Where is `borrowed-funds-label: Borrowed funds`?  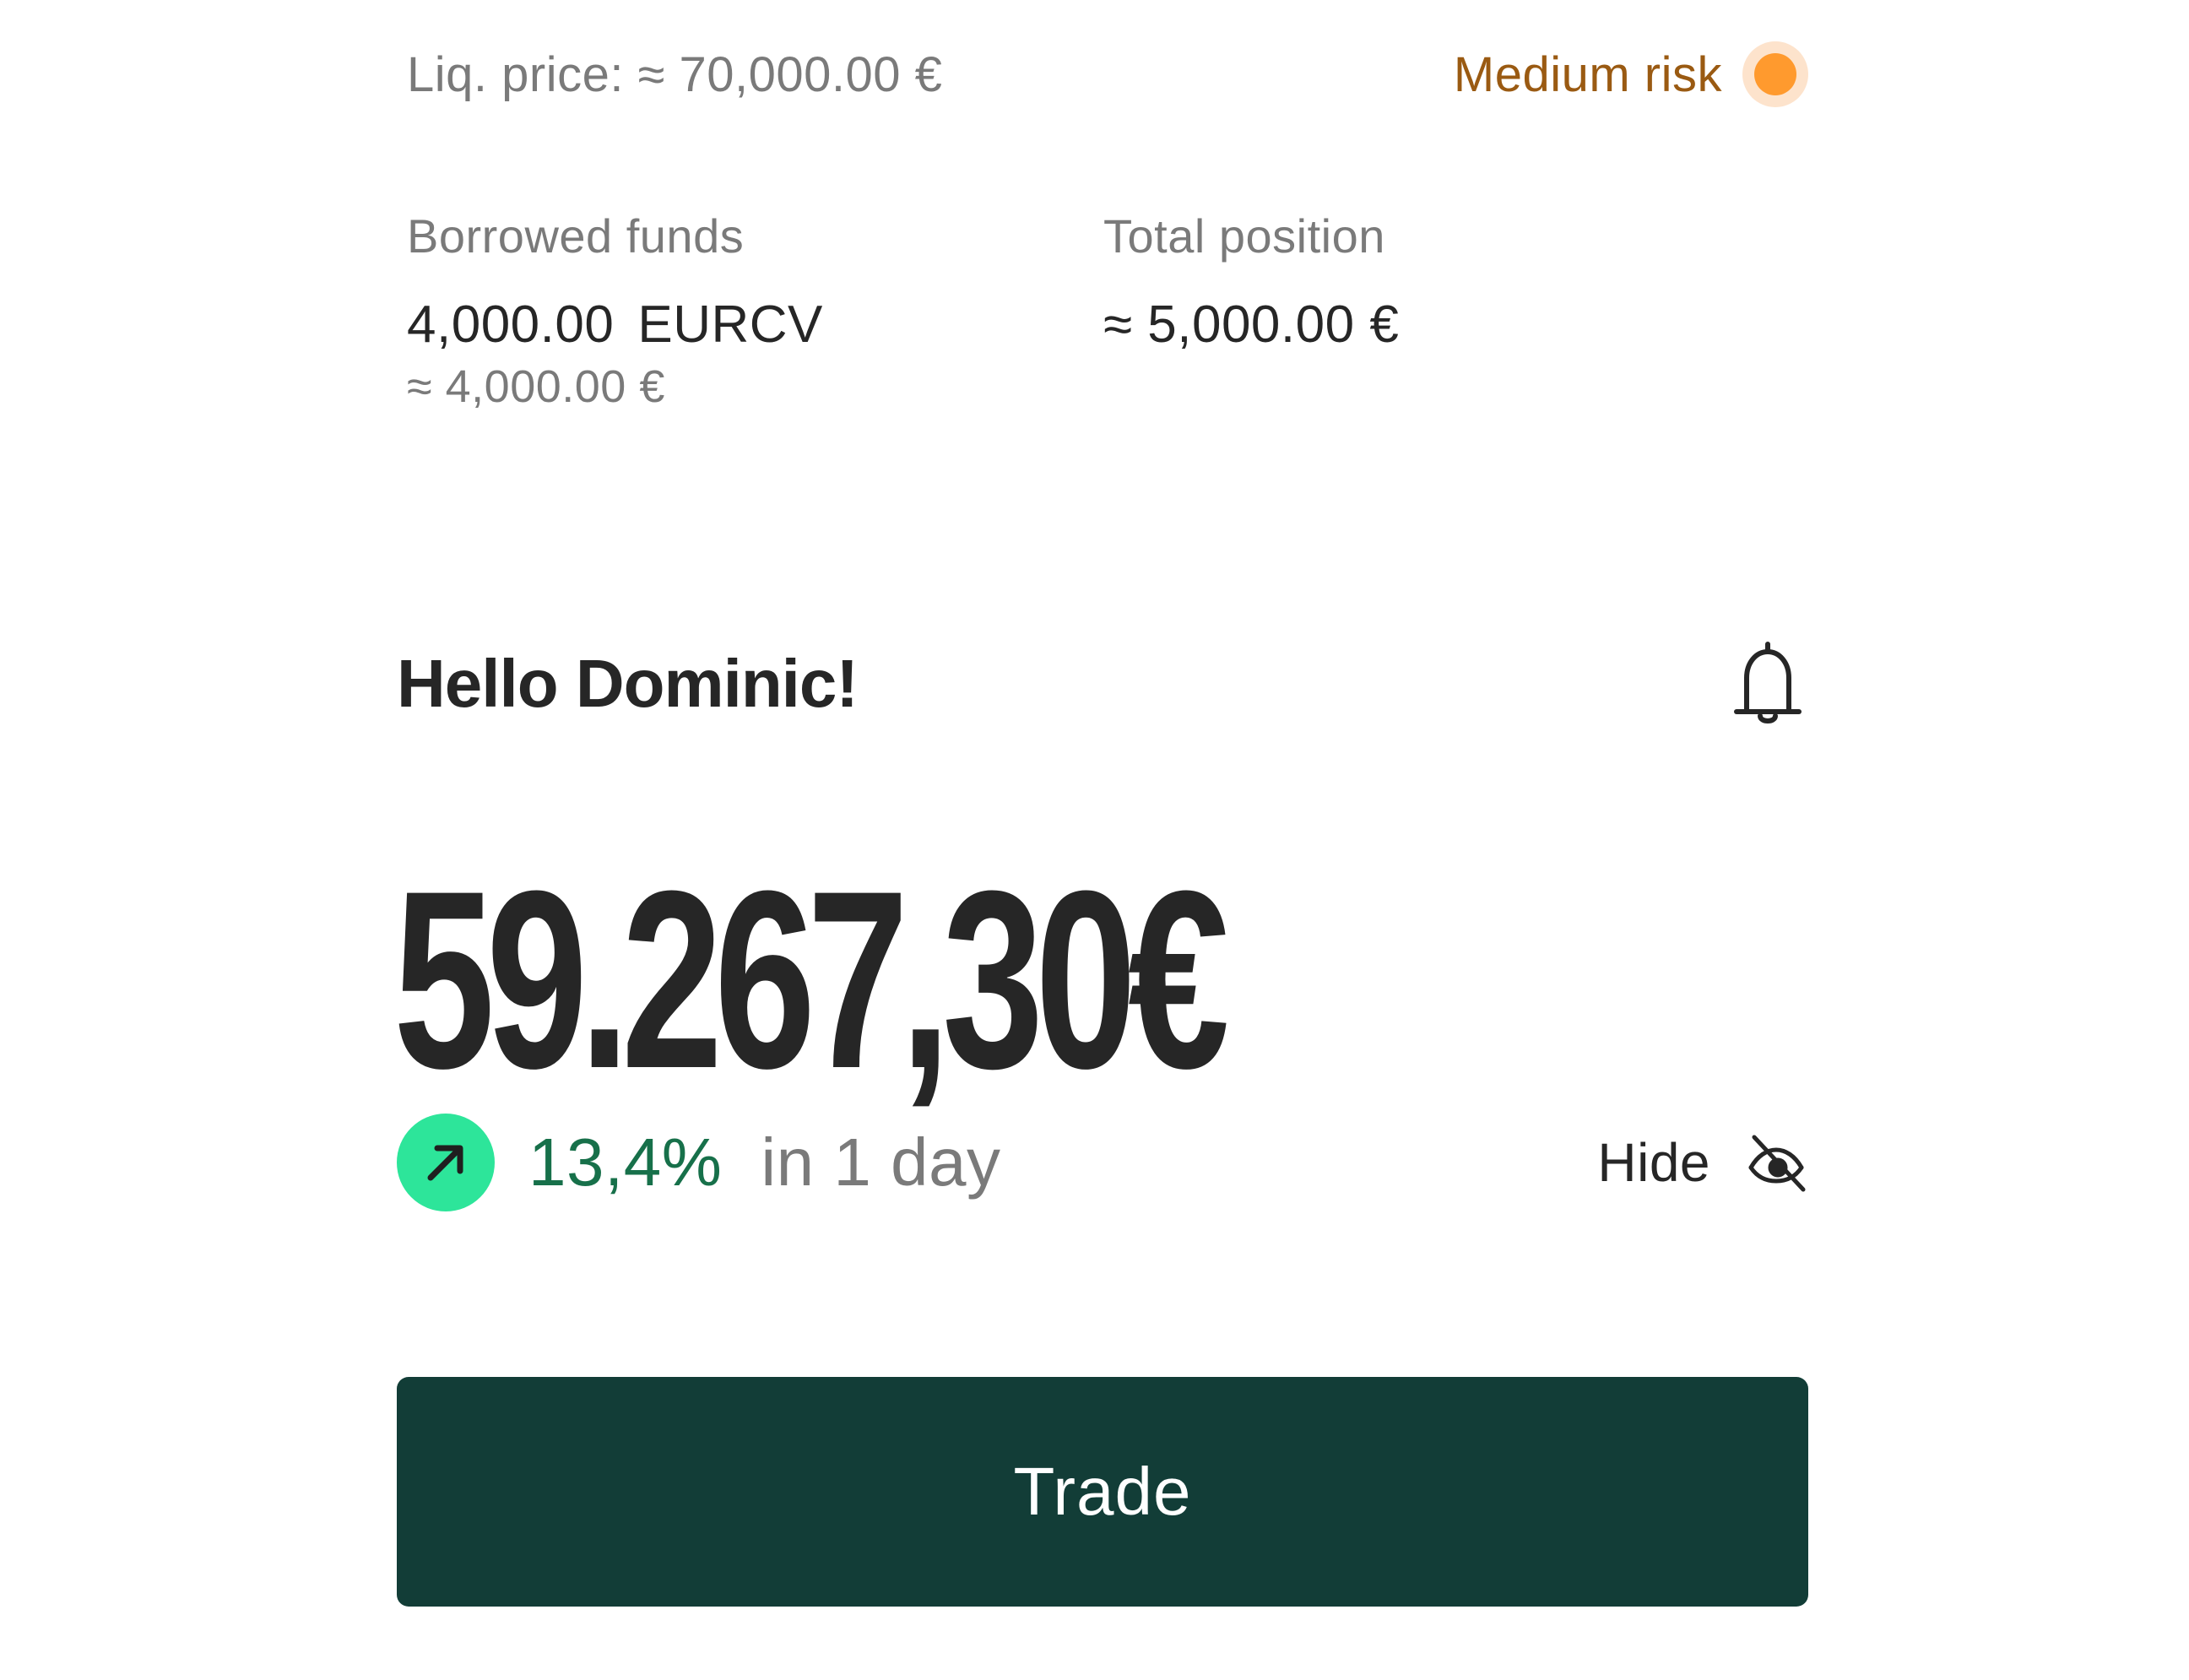 borrowed-funds-label: Borrowed funds is located at coordinates (576, 236).